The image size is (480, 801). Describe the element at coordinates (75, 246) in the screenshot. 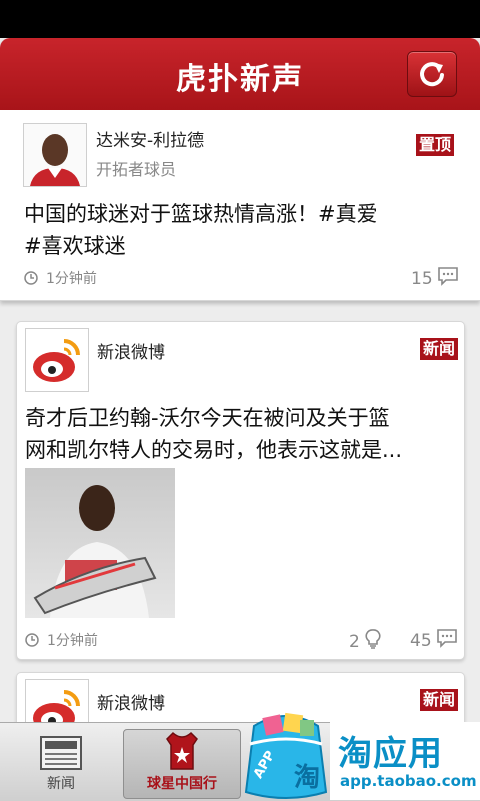

I see `card-text-line: #喜欢球迷` at that location.